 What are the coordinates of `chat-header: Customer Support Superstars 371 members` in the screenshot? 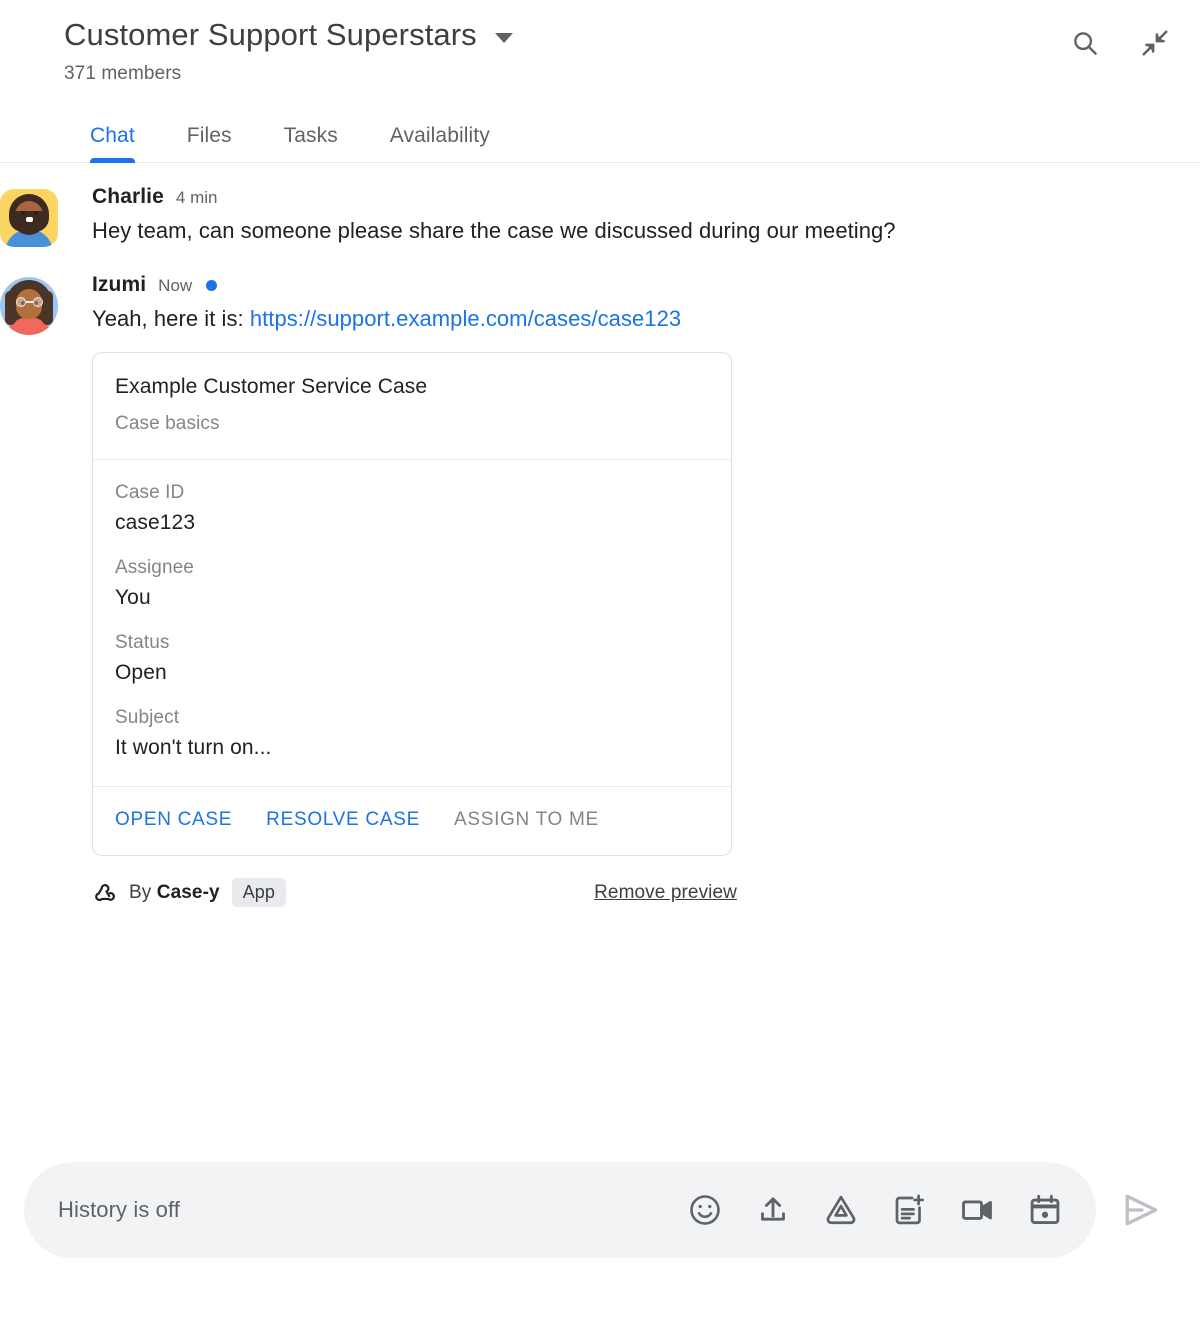 It's located at (600, 42).